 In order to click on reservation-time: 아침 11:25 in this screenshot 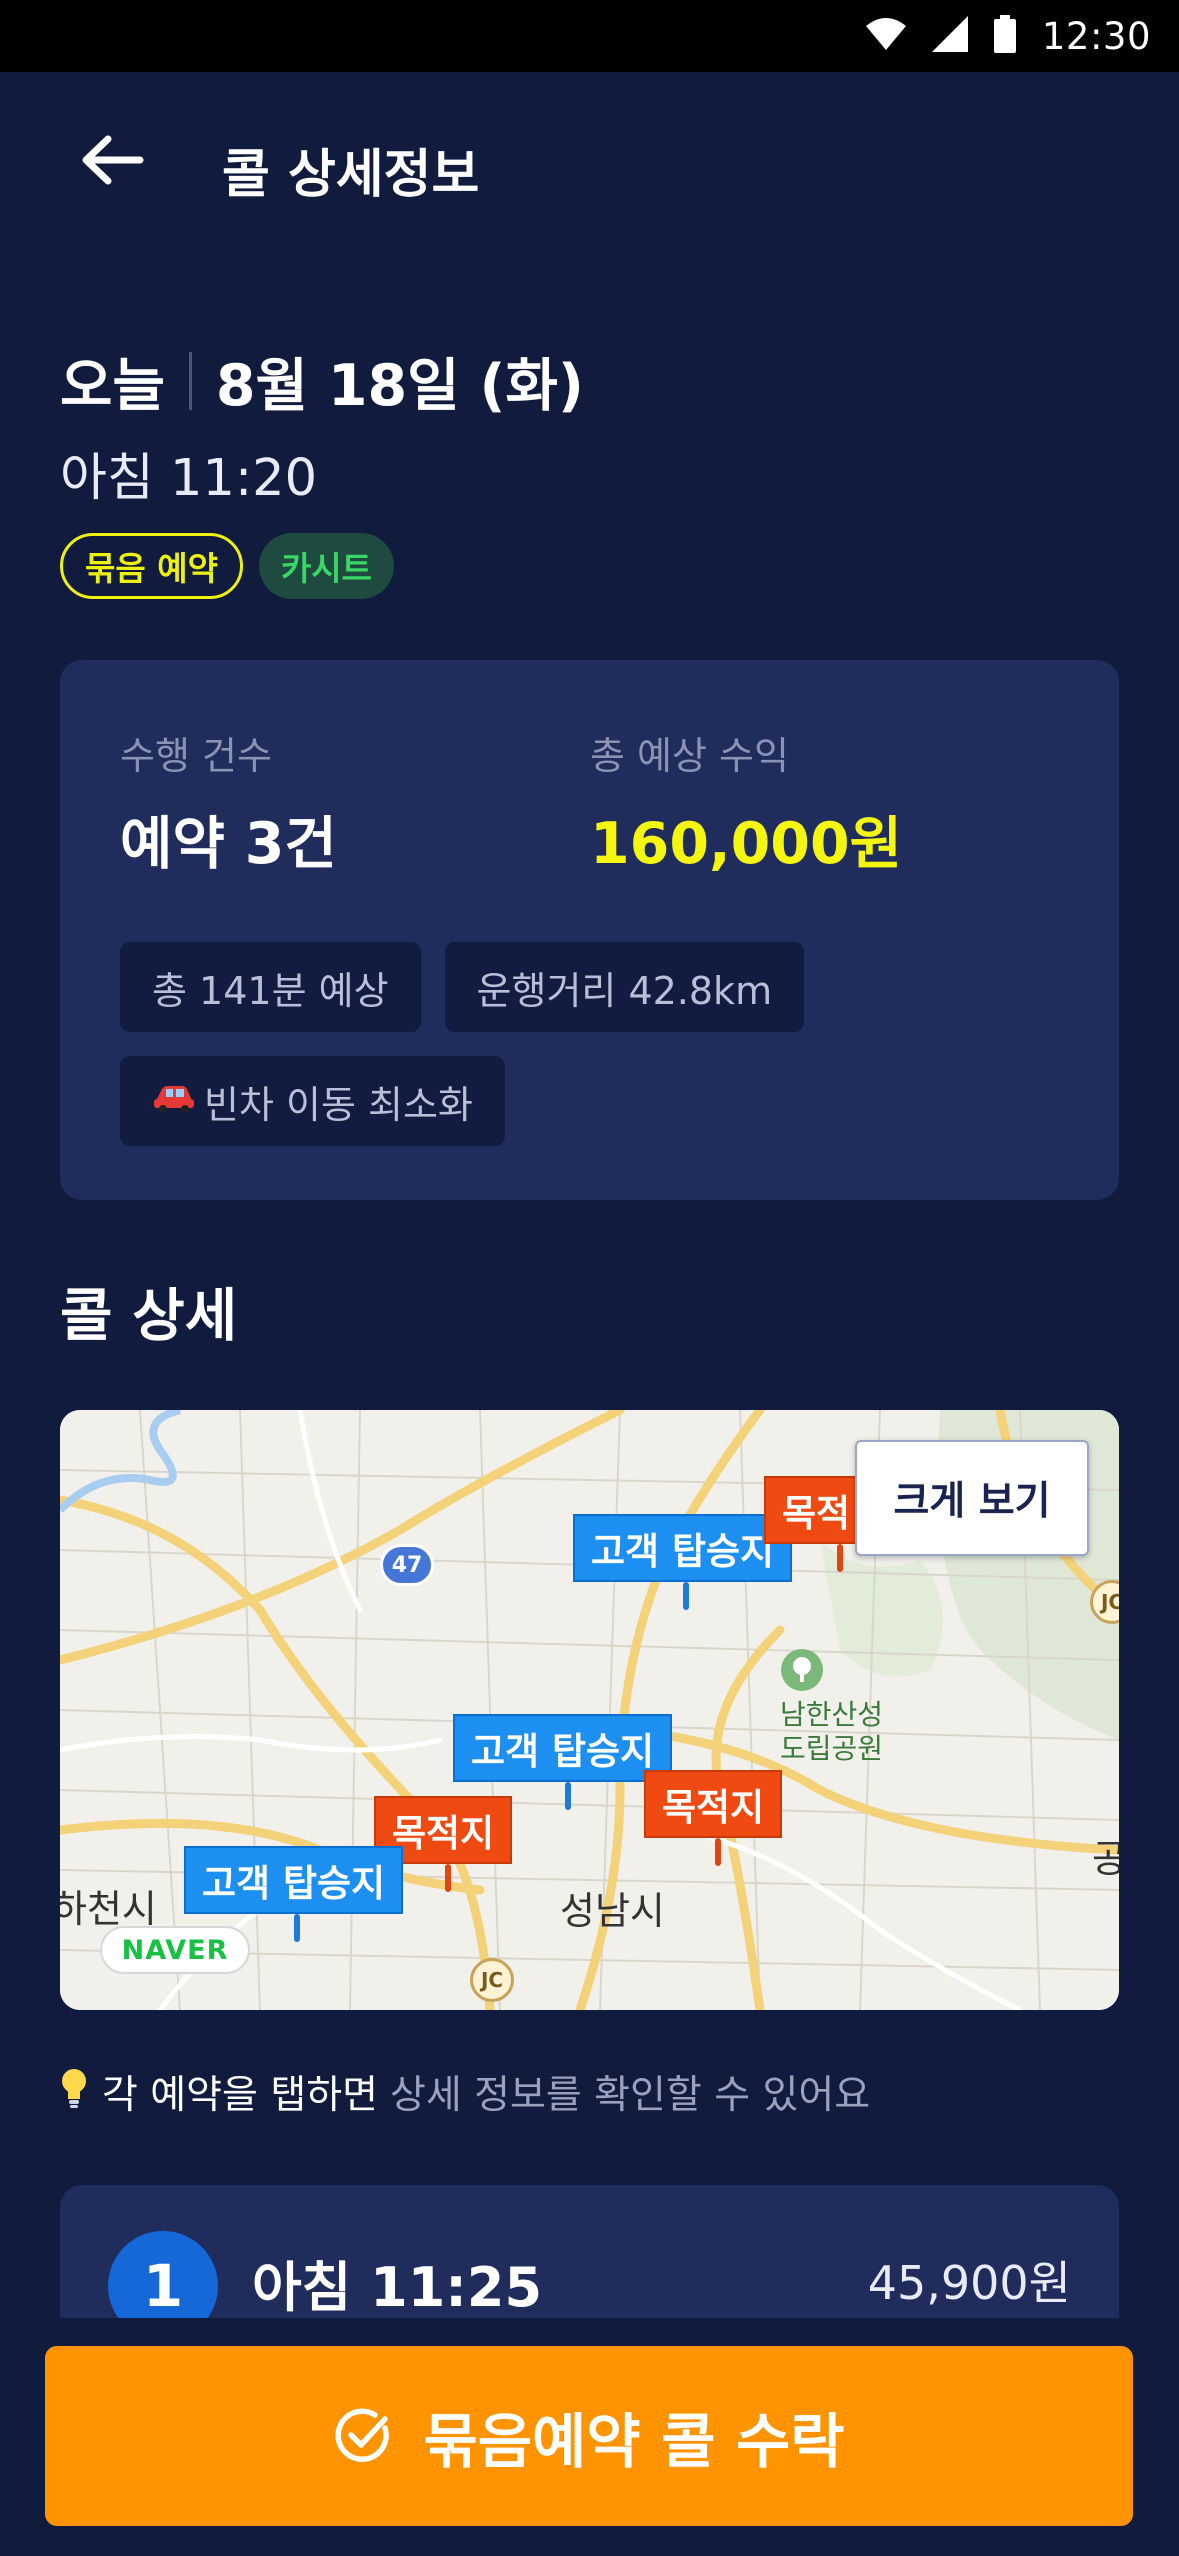, I will do `click(397, 2287)`.